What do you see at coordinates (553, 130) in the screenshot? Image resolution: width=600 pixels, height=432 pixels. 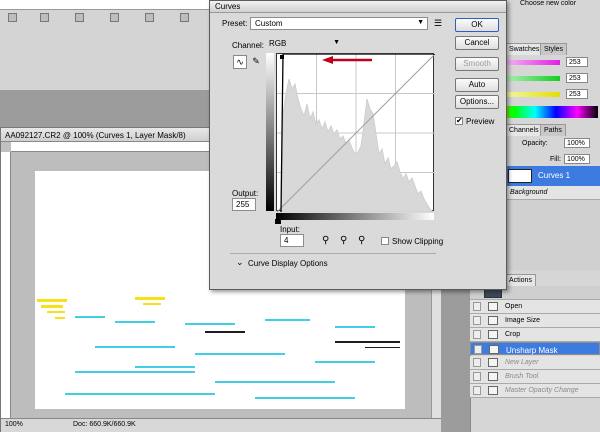 I see `tab-paths: Paths` at bounding box center [553, 130].